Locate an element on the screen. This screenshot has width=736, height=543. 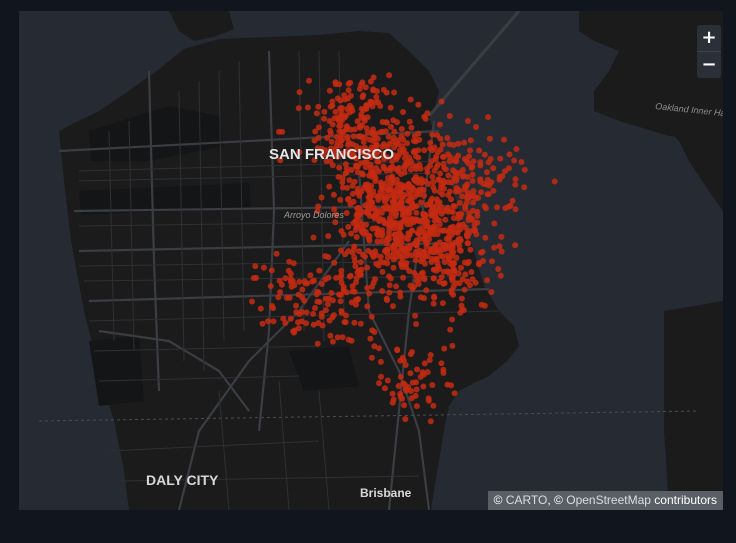
openstreetmap-link: OpenStreetMap is located at coordinates (608, 500).